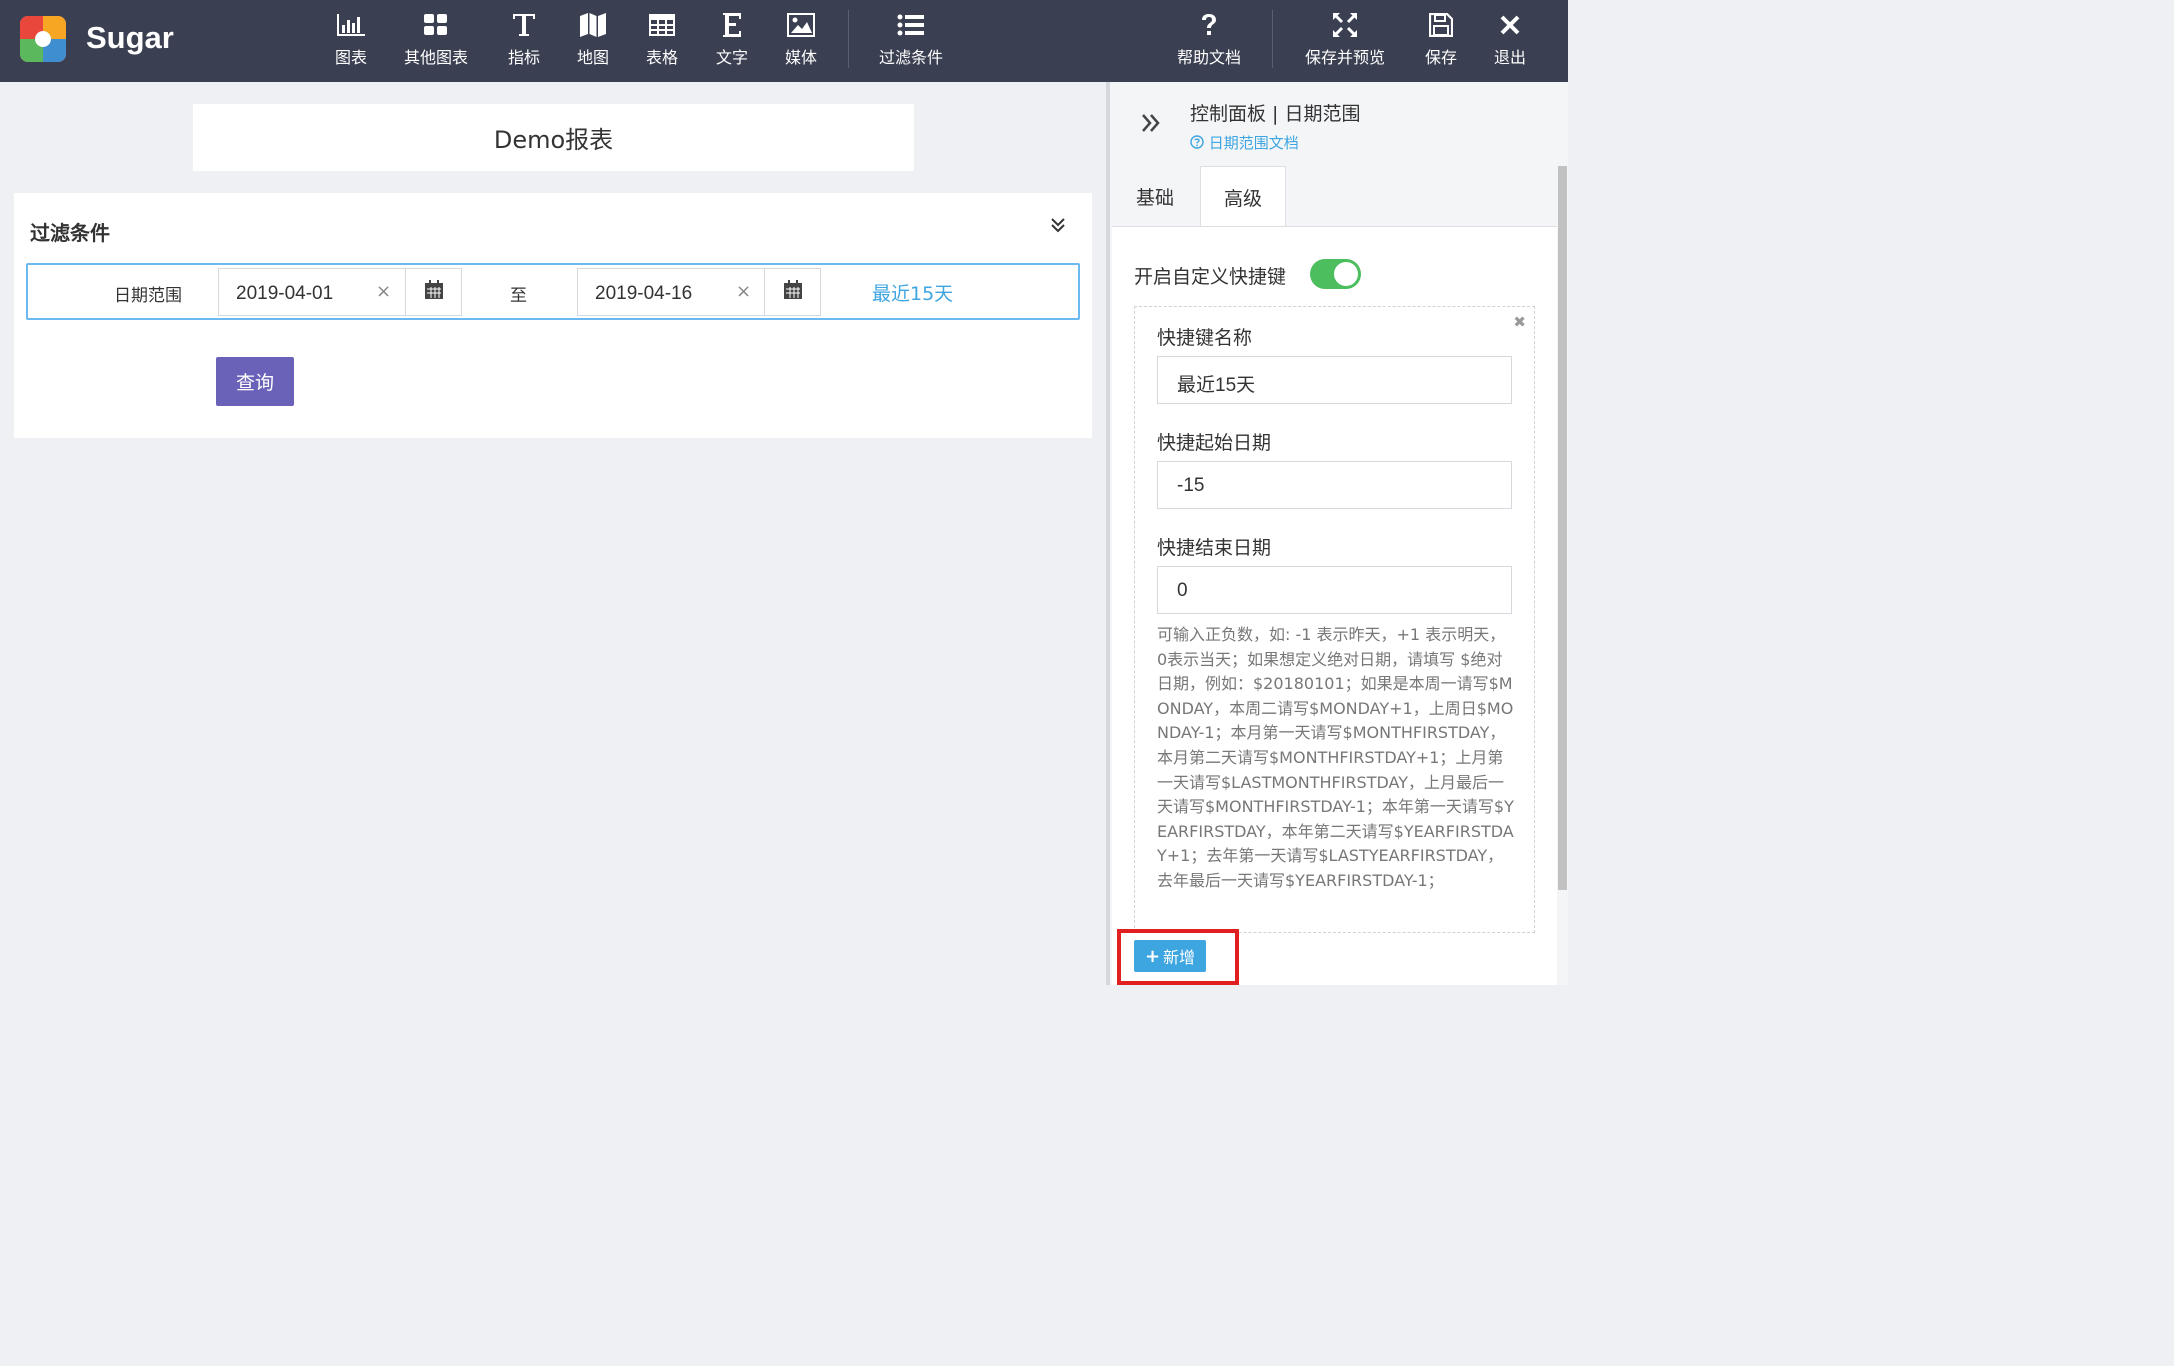  I want to click on close-icon, so click(1510, 25).